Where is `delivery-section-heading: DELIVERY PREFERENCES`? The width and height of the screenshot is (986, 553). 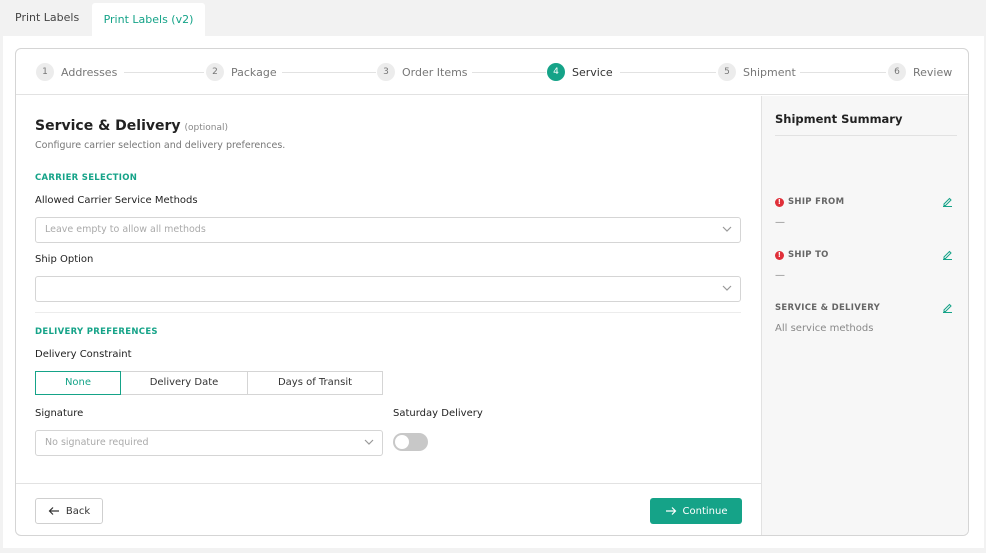
delivery-section-heading: DELIVERY PREFERENCES is located at coordinates (96, 332).